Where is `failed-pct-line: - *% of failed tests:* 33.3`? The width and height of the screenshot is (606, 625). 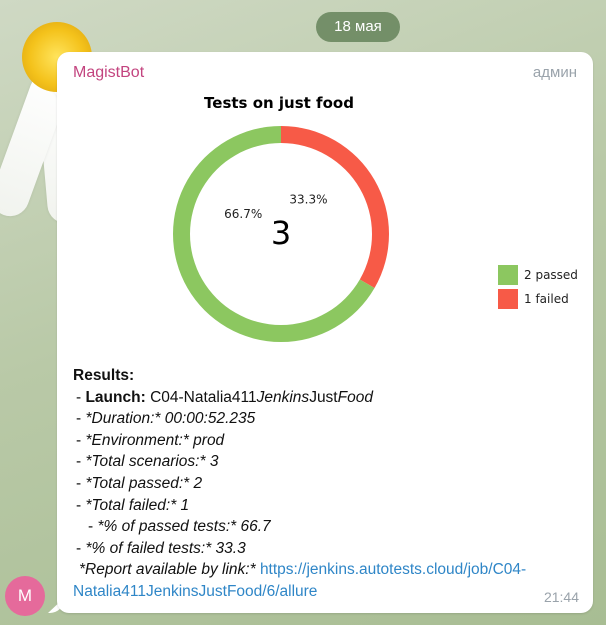
failed-pct-line: - *% of failed tests:* 33.3 is located at coordinates (161, 548).